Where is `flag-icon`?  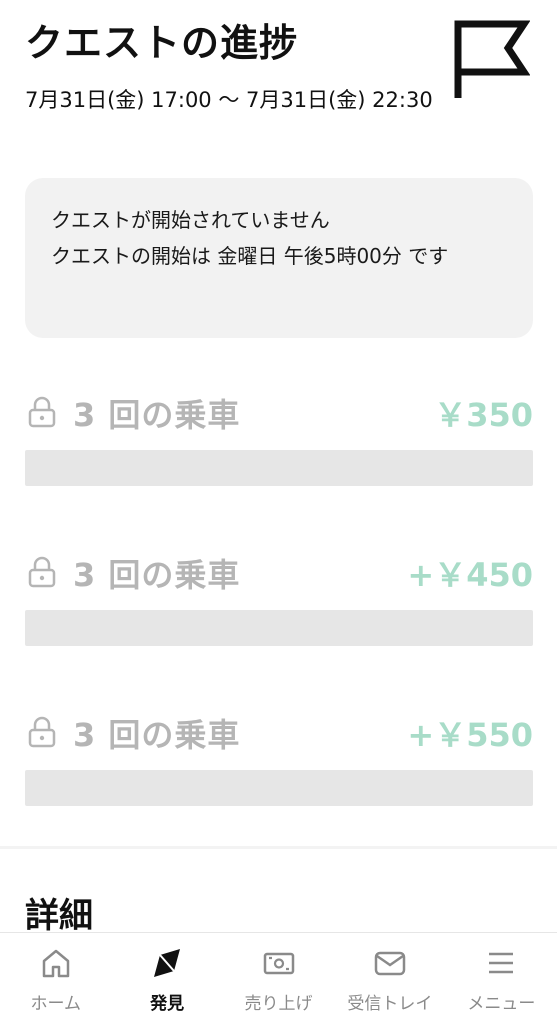
flag-icon is located at coordinates (490, 60).